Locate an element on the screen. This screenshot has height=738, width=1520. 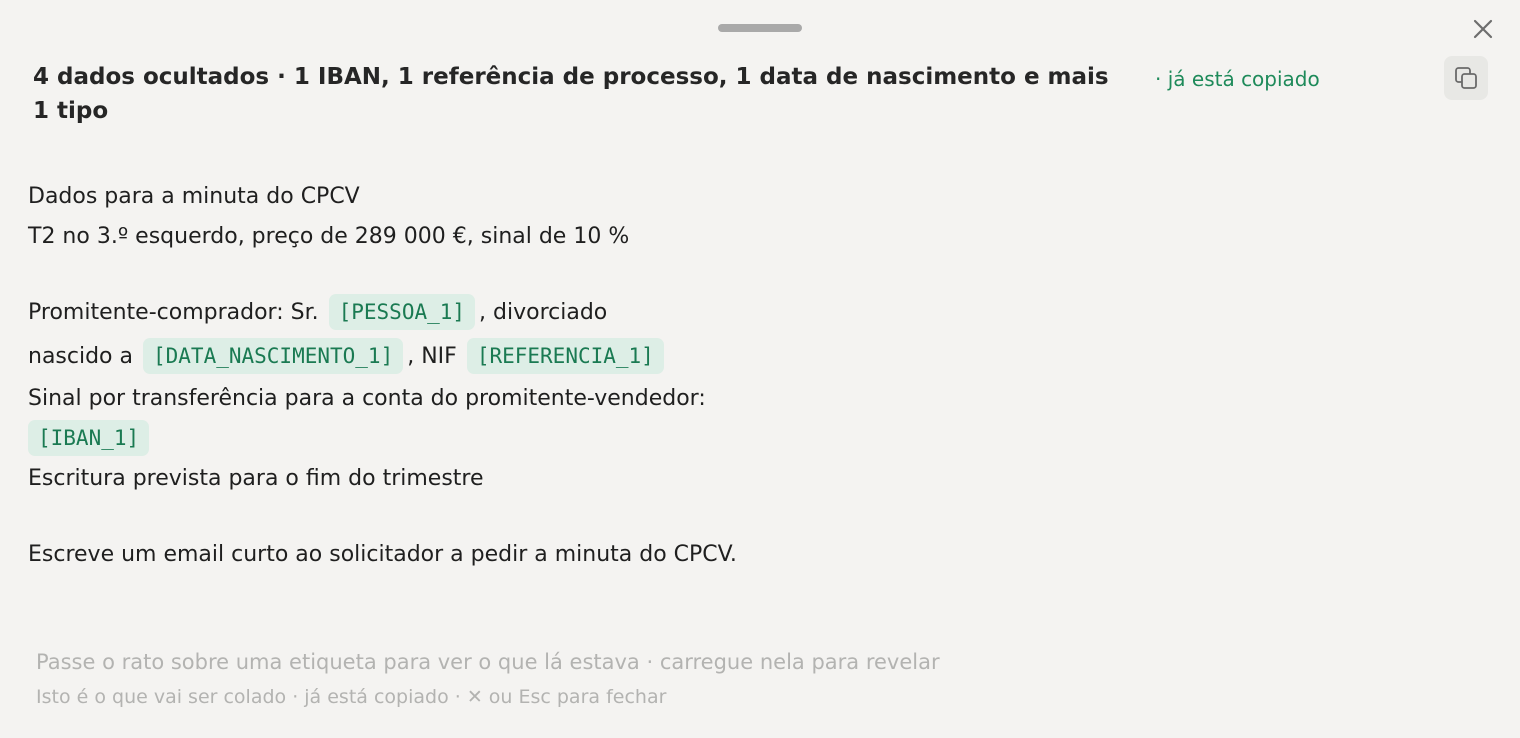
copied-status: · já está copiado is located at coordinates (1237, 79).